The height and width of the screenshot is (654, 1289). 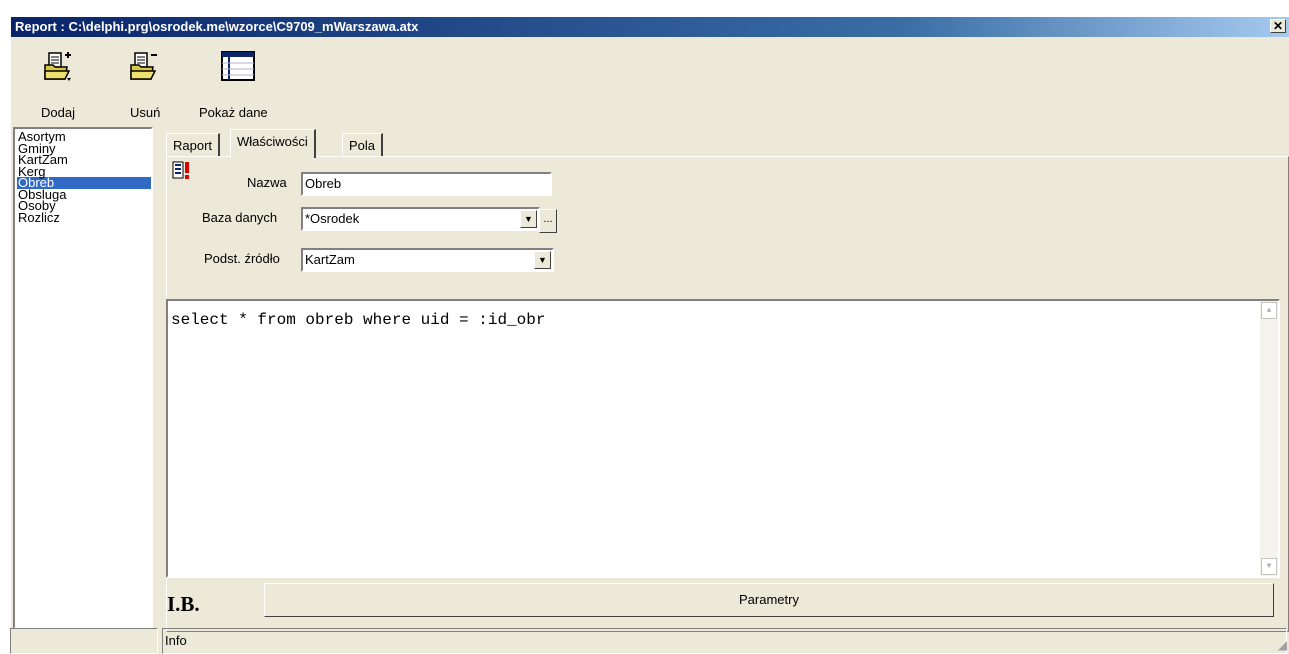 What do you see at coordinates (1269, 438) in the screenshot?
I see `vertical-scrollbar: ▲ ▼` at bounding box center [1269, 438].